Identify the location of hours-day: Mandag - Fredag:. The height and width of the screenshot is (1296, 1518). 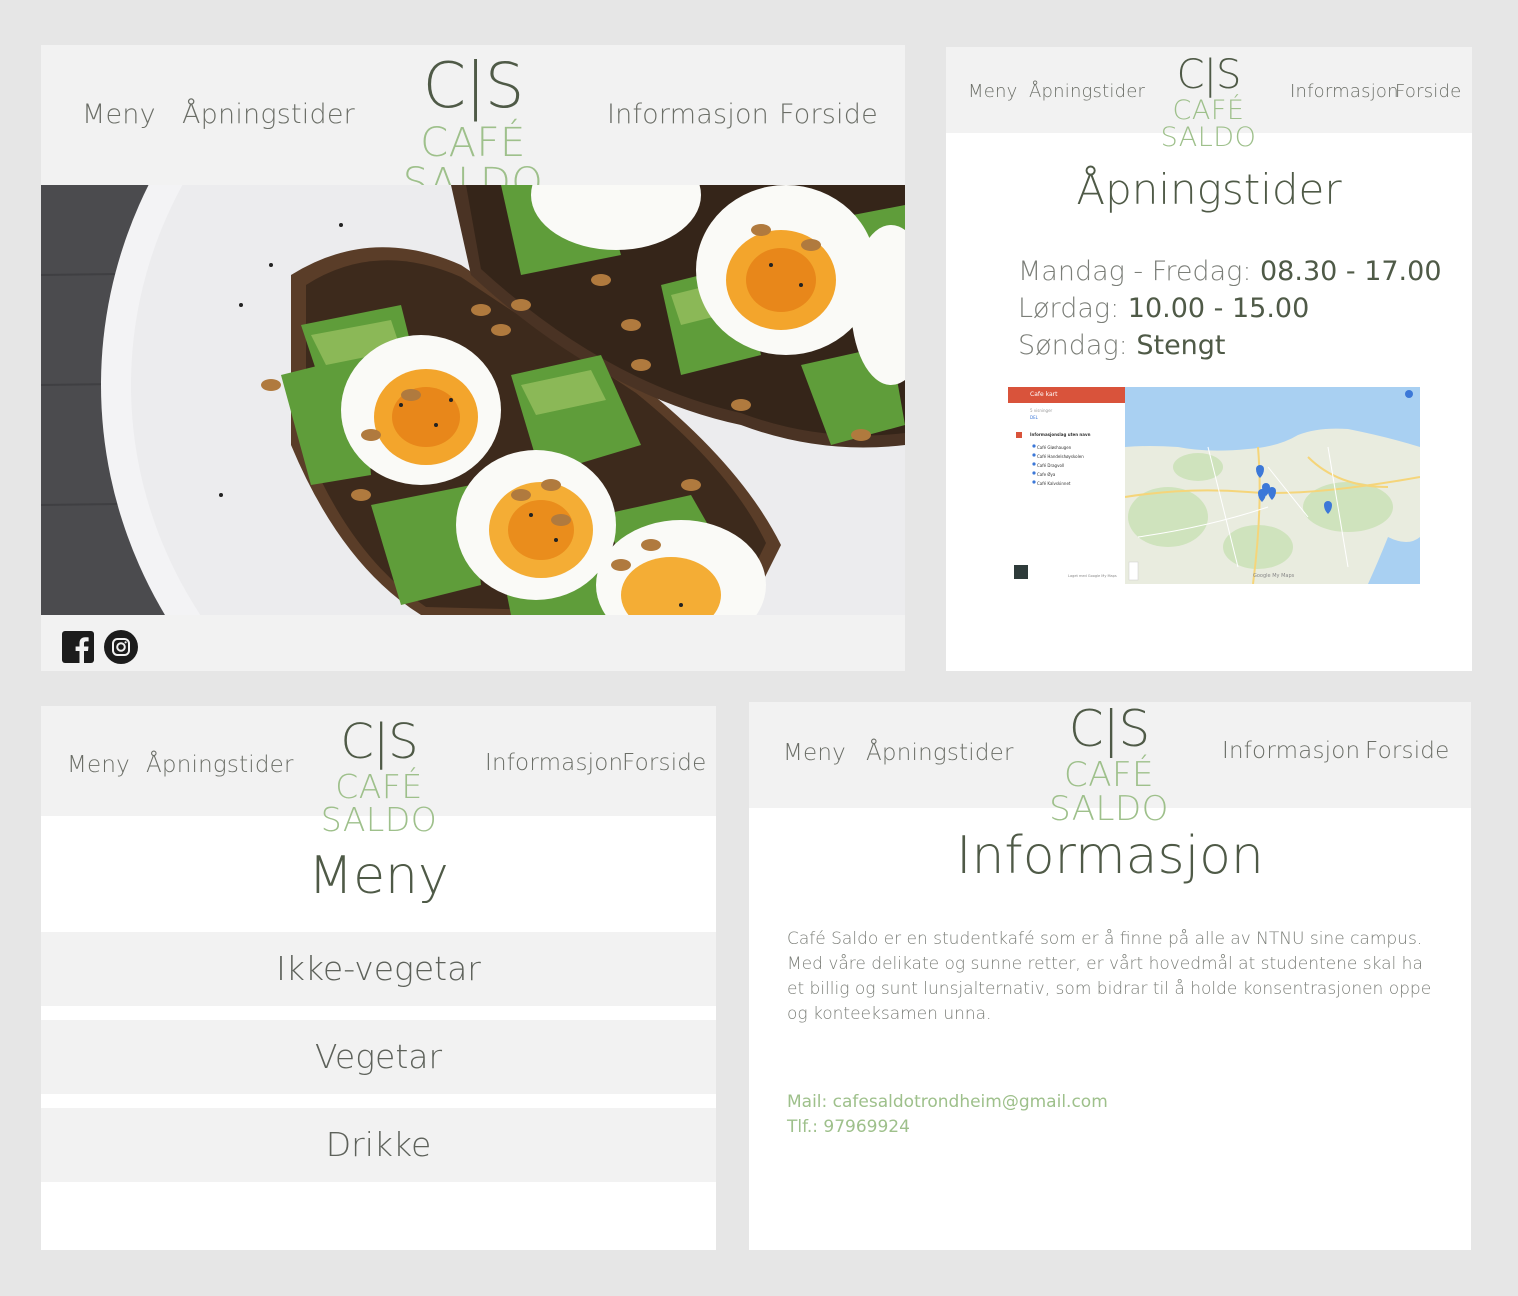
(1139, 271).